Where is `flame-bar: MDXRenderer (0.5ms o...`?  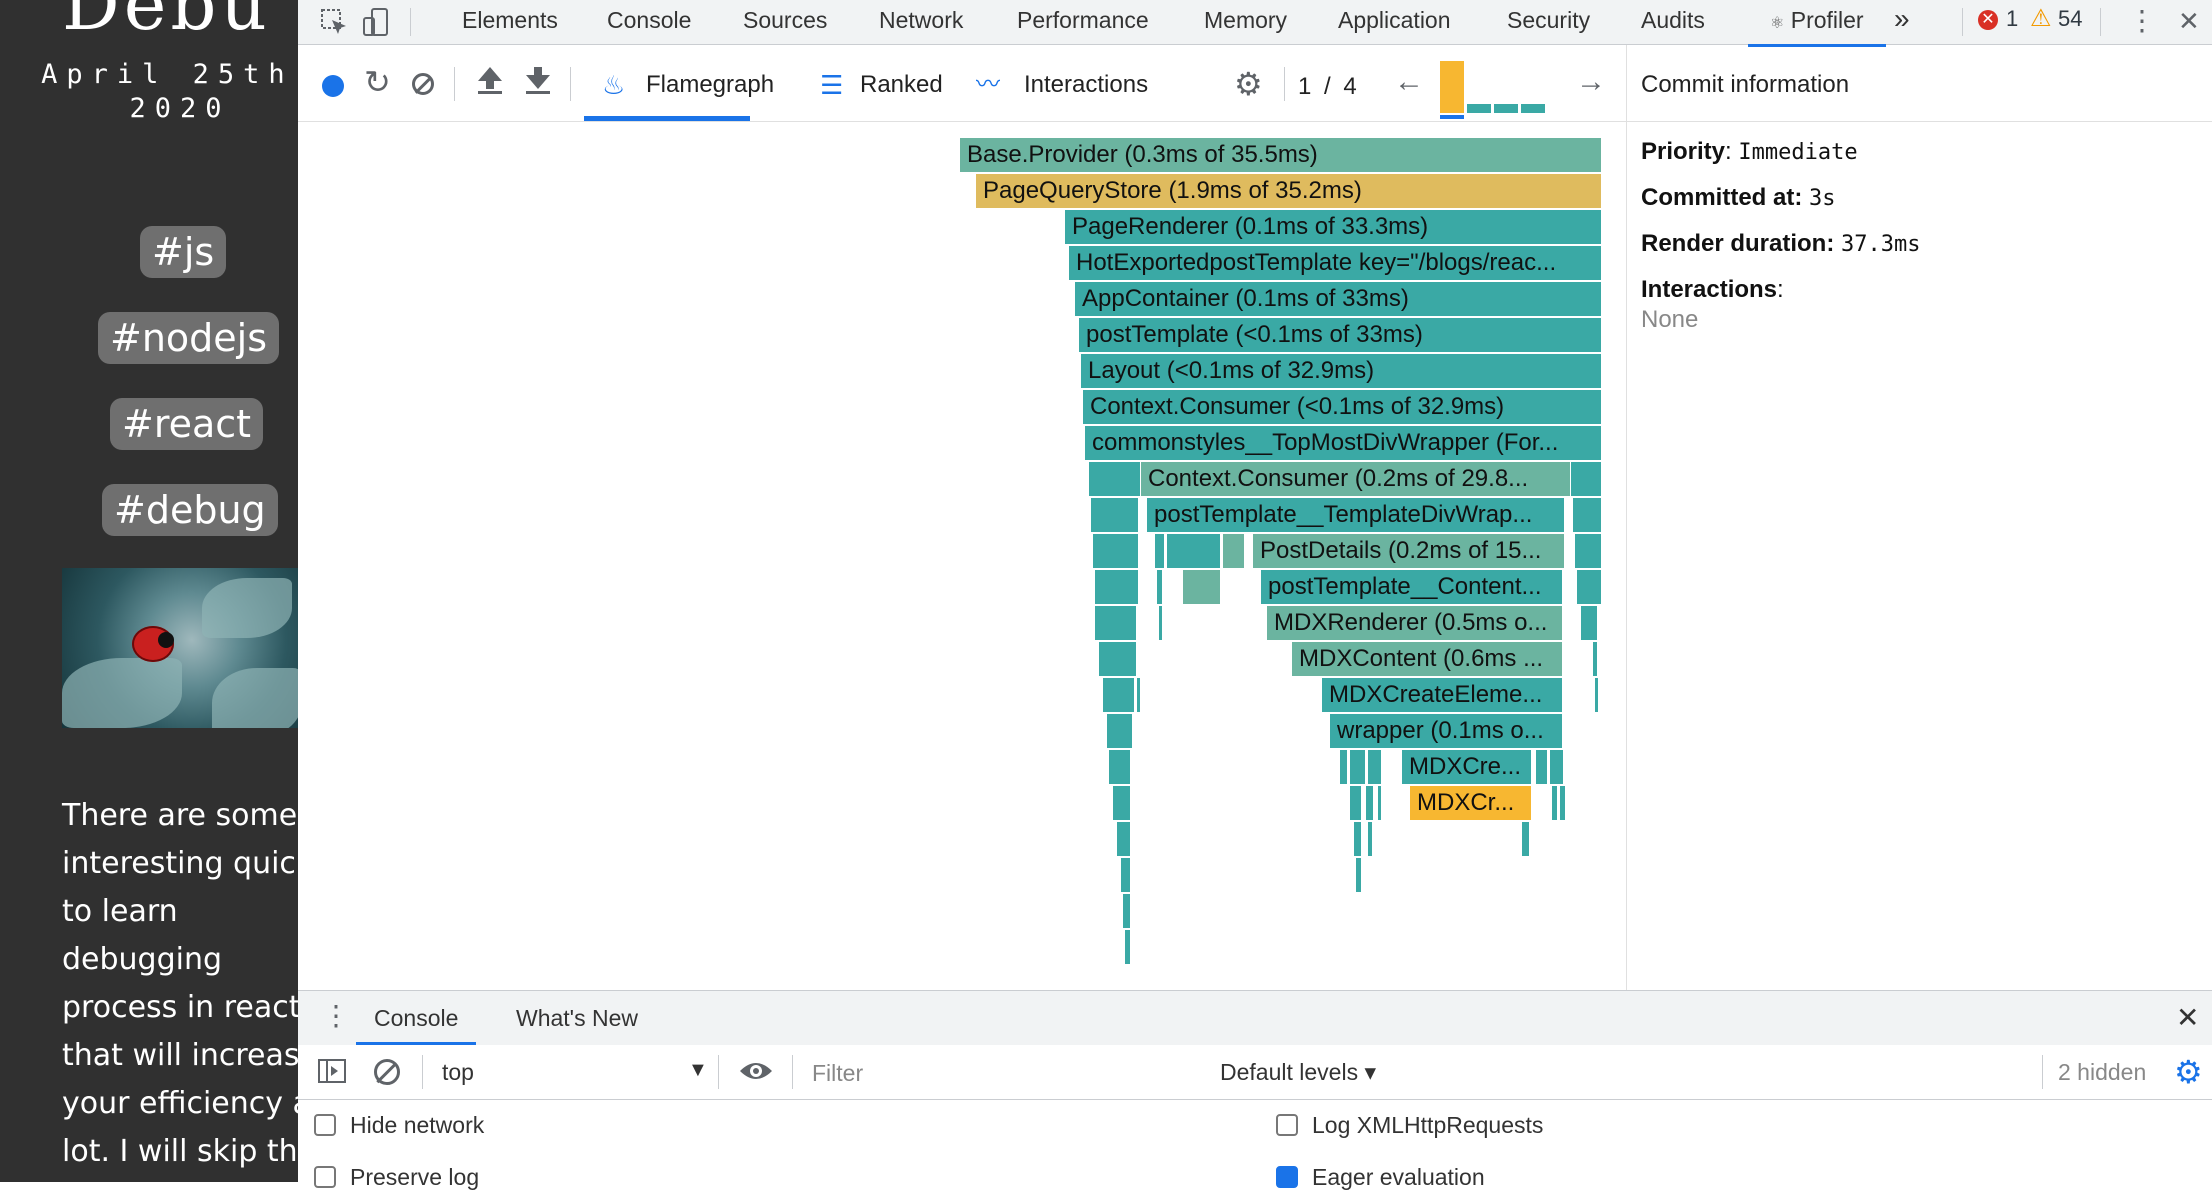
flame-bar: MDXRenderer (0.5ms o... is located at coordinates (1415, 623).